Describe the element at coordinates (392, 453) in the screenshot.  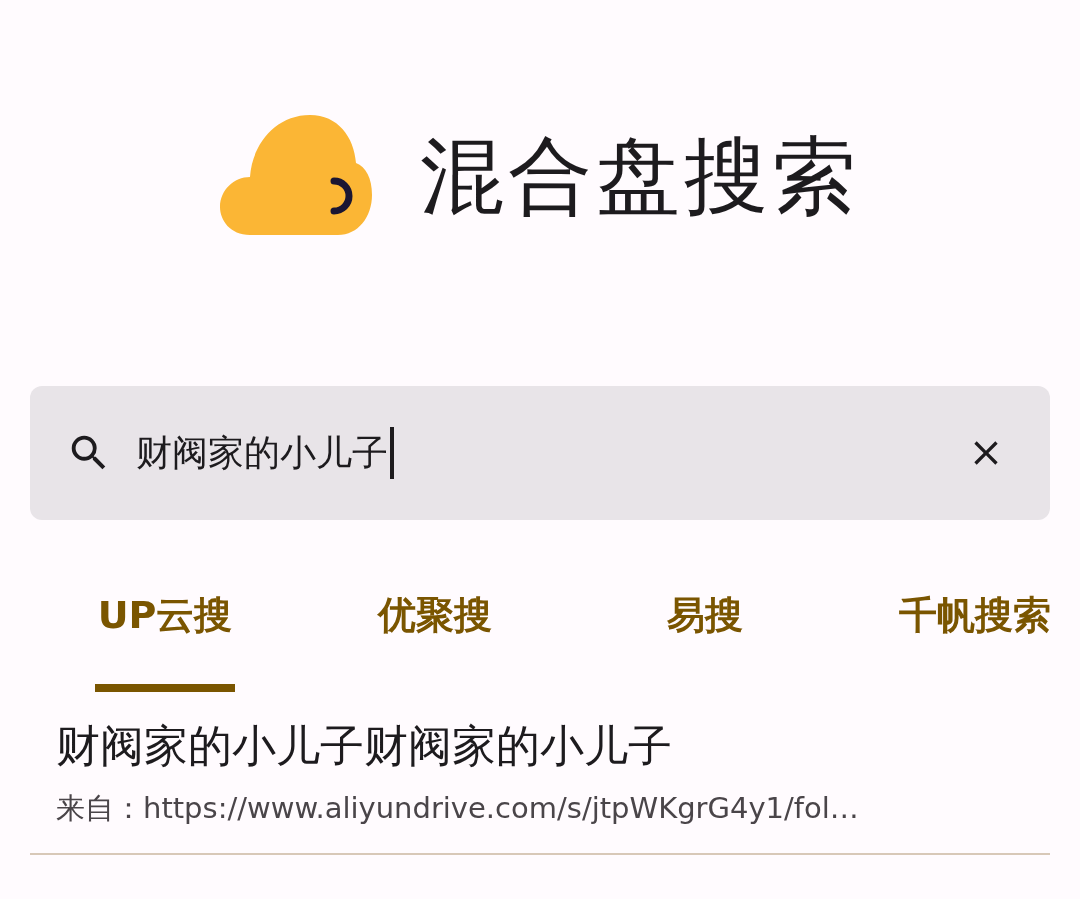
I see `text-cursor` at that location.